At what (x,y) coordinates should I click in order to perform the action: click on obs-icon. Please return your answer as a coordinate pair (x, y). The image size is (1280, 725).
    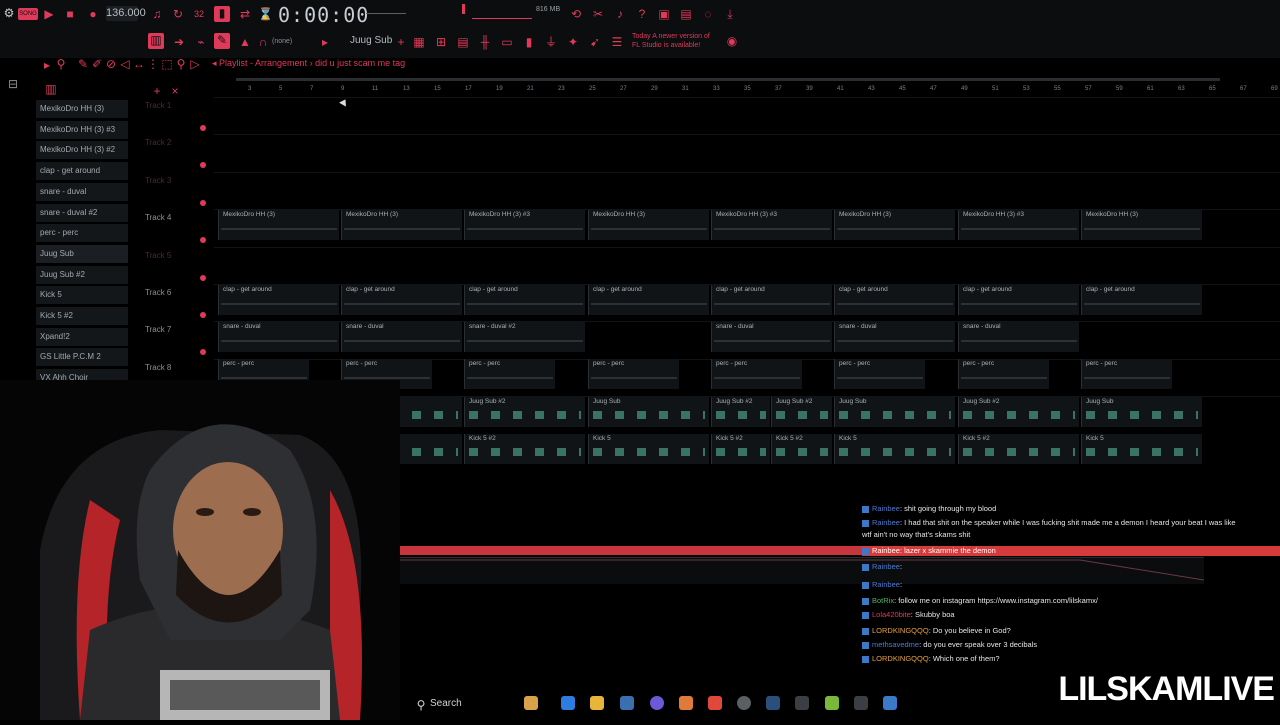
    Looking at the image, I should click on (744, 703).